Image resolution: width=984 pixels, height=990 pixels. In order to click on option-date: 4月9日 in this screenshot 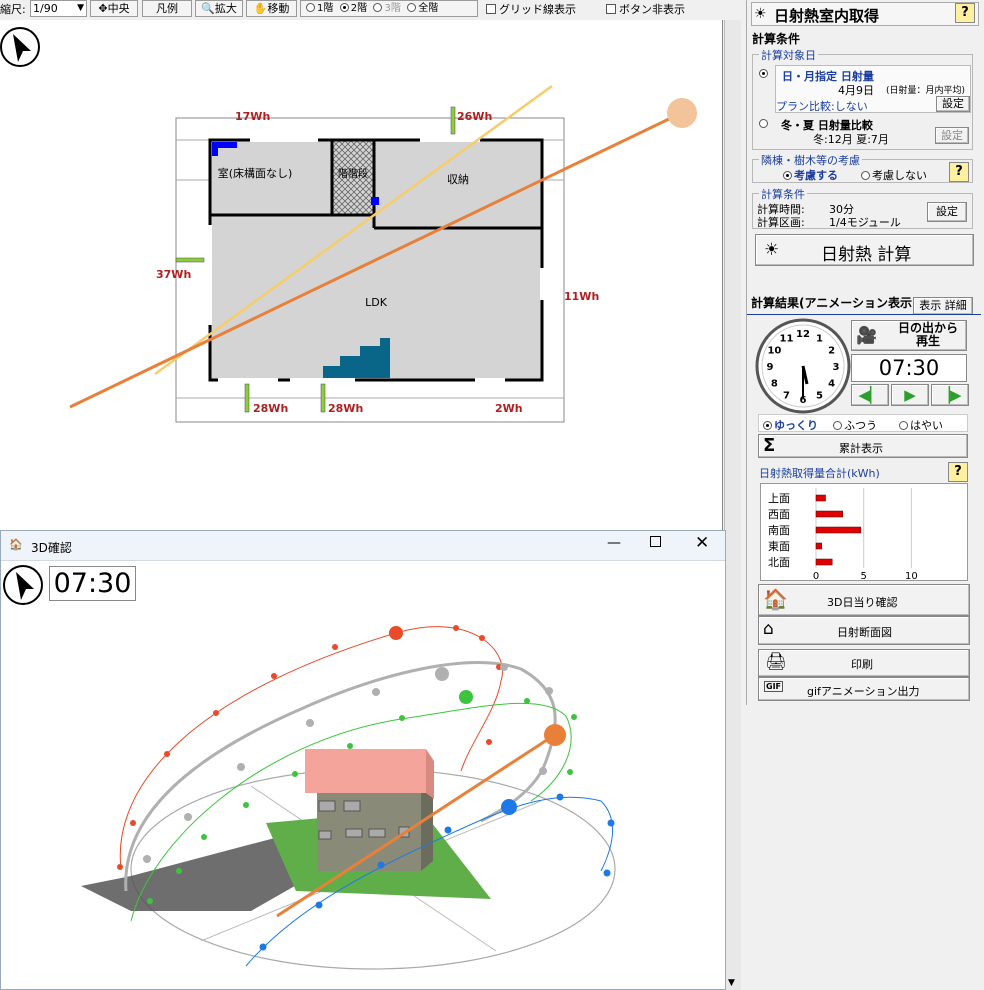, I will do `click(856, 90)`.